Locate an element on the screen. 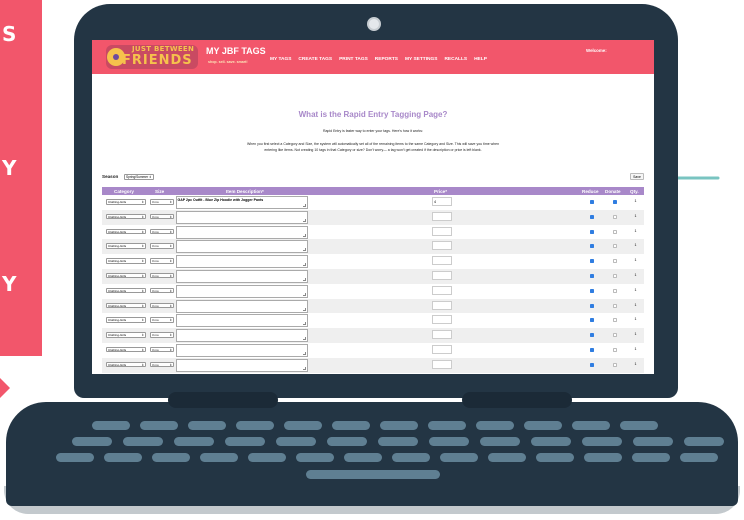 The image size is (744, 520). nav-my-settings: MY SETTINGS is located at coordinates (421, 59).